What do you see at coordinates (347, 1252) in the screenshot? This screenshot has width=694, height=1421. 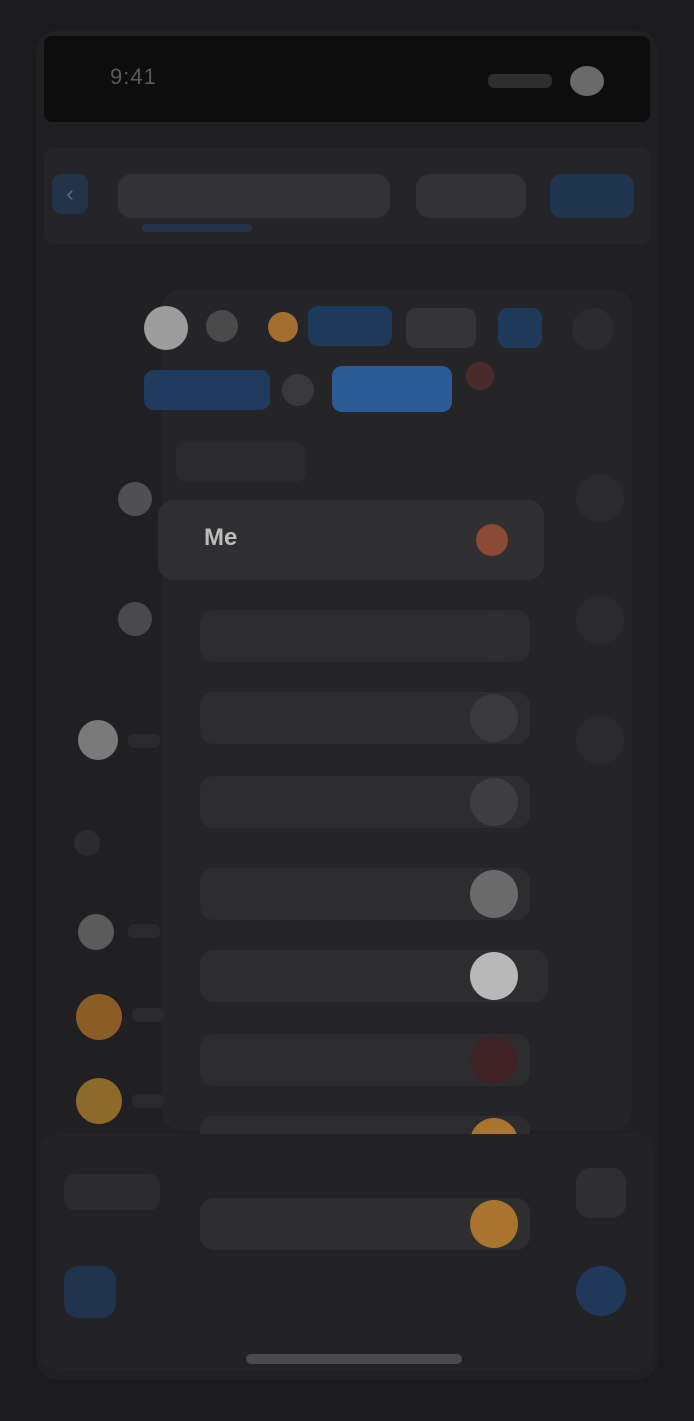 I see `bottom-bar` at bounding box center [347, 1252].